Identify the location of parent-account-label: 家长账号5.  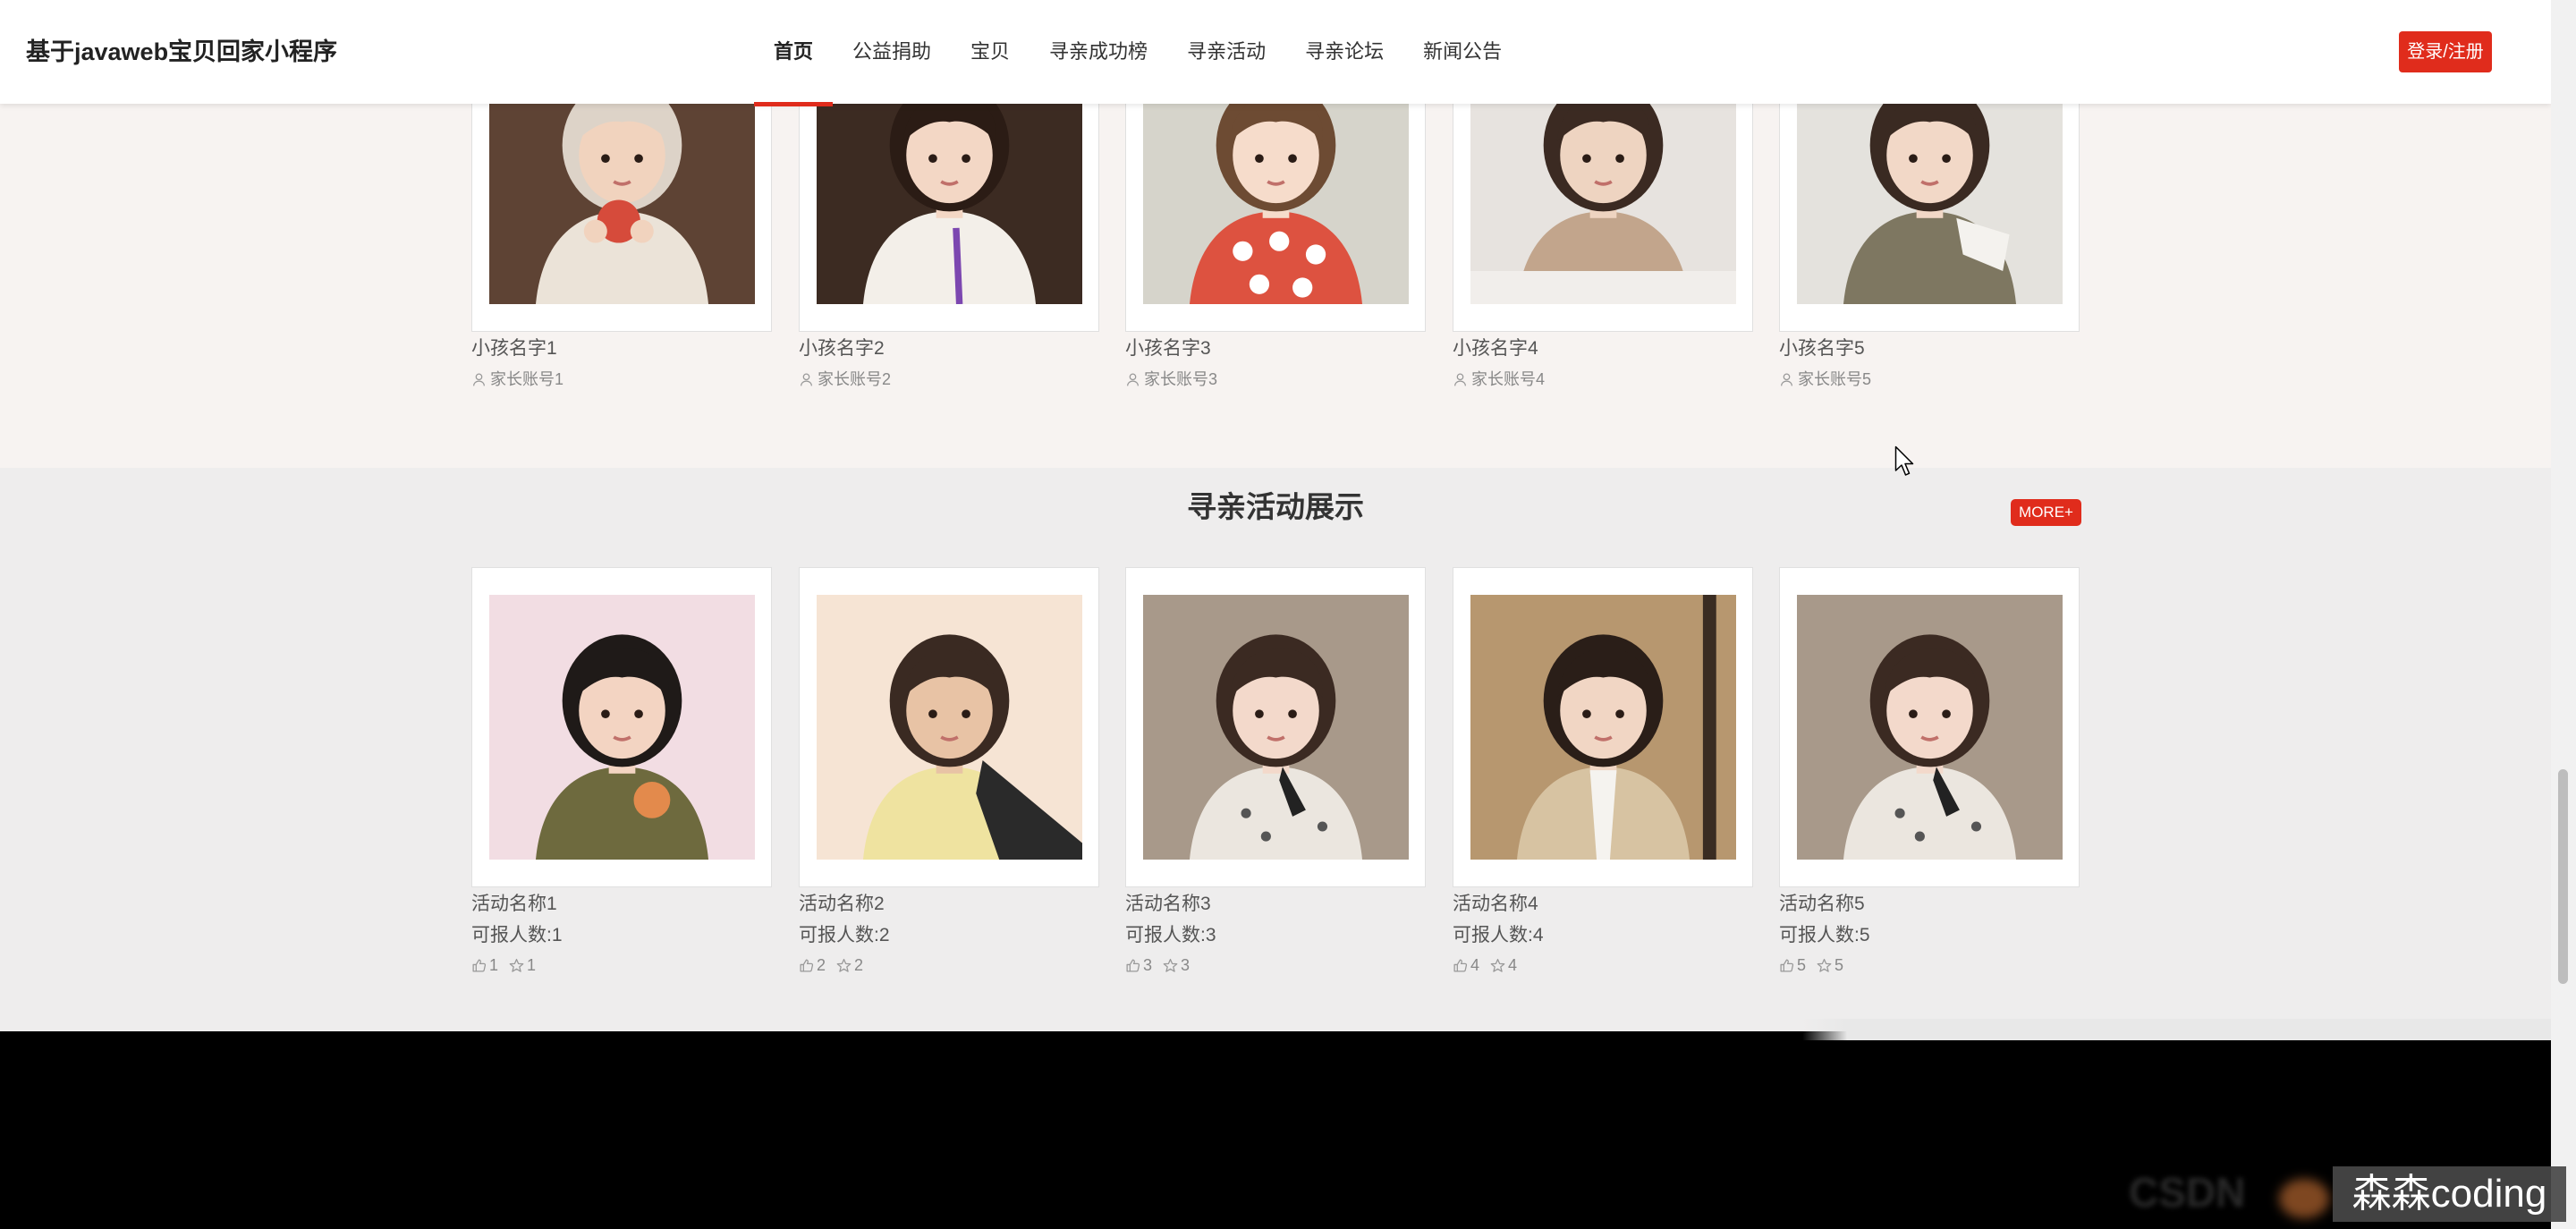
(1835, 379).